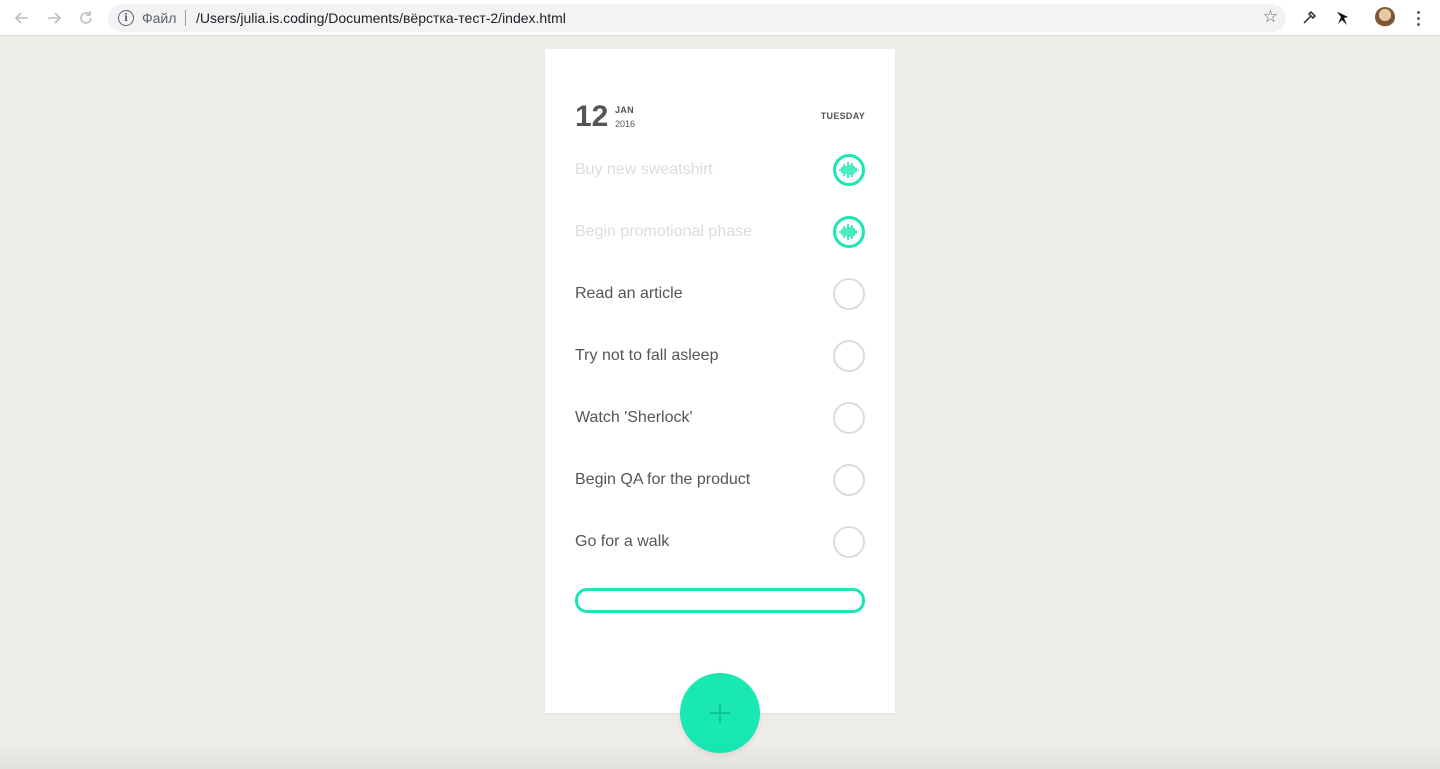  I want to click on avatar, so click(1385, 17).